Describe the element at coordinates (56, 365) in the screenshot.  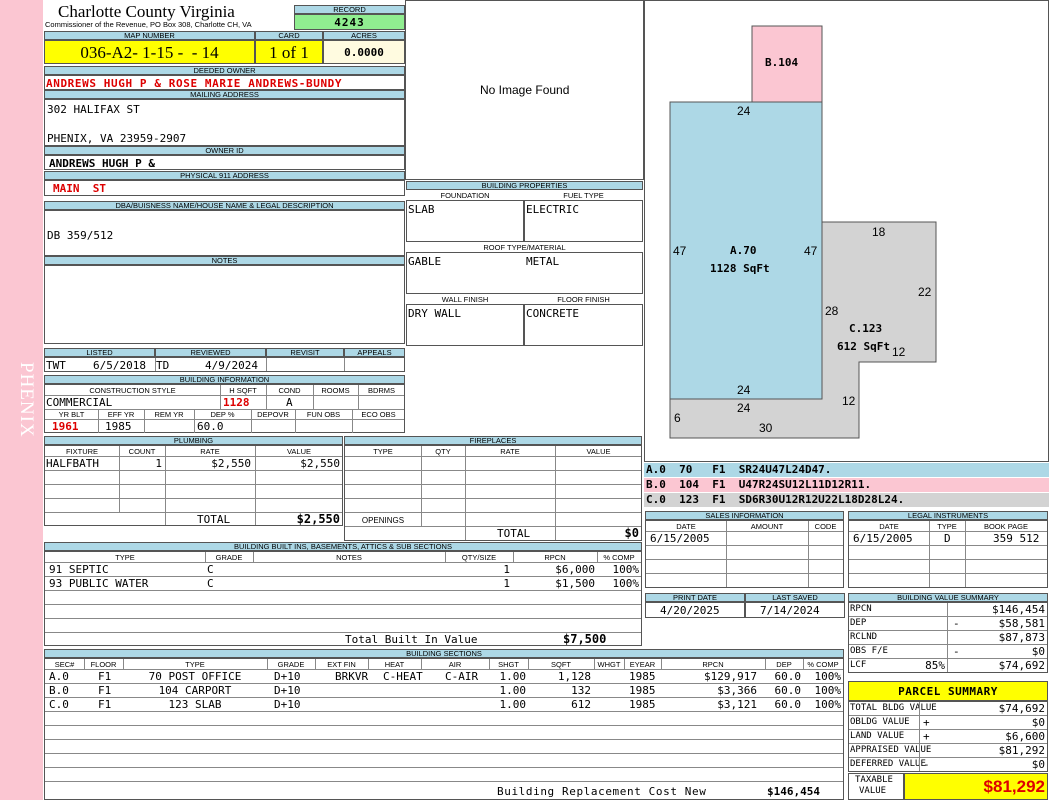
I see `listed-by: TWT` at that location.